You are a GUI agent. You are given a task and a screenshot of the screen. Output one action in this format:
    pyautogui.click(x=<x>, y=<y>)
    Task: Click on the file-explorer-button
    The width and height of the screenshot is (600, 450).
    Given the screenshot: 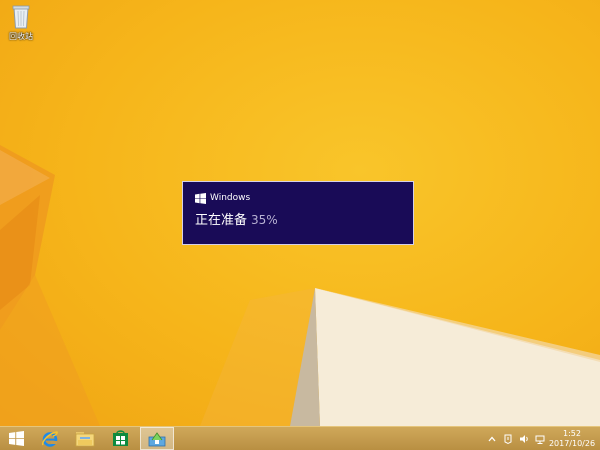 What is the action you would take?
    pyautogui.click(x=85, y=438)
    